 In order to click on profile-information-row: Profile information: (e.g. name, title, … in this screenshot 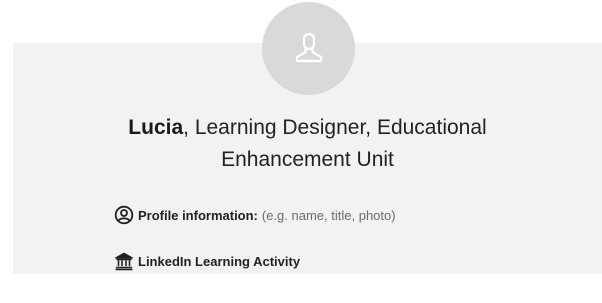, I will do `click(254, 215)`.